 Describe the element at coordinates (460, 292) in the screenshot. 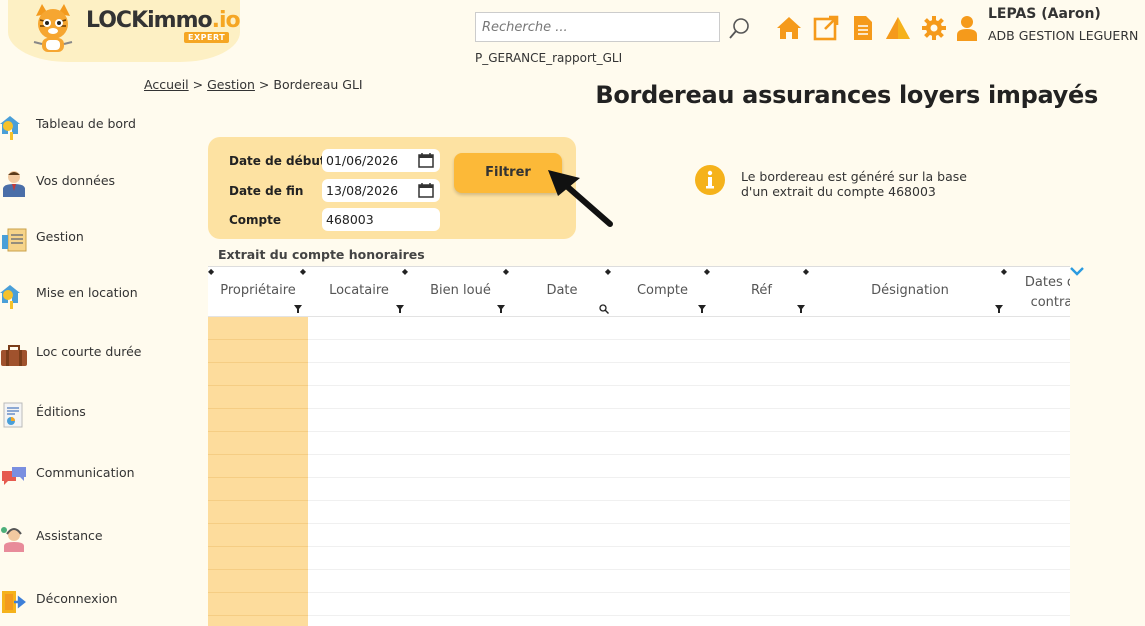

I see `column-header-bien-loue: ◆ Bien loué` at that location.